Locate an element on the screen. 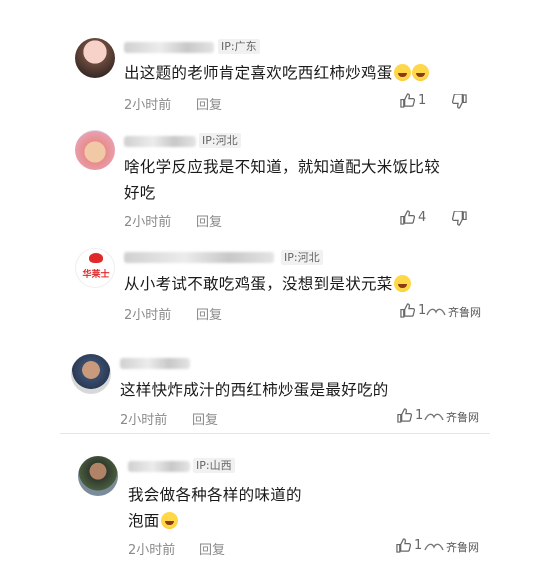 The height and width of the screenshot is (576, 555). like-button: 4 is located at coordinates (413, 217).